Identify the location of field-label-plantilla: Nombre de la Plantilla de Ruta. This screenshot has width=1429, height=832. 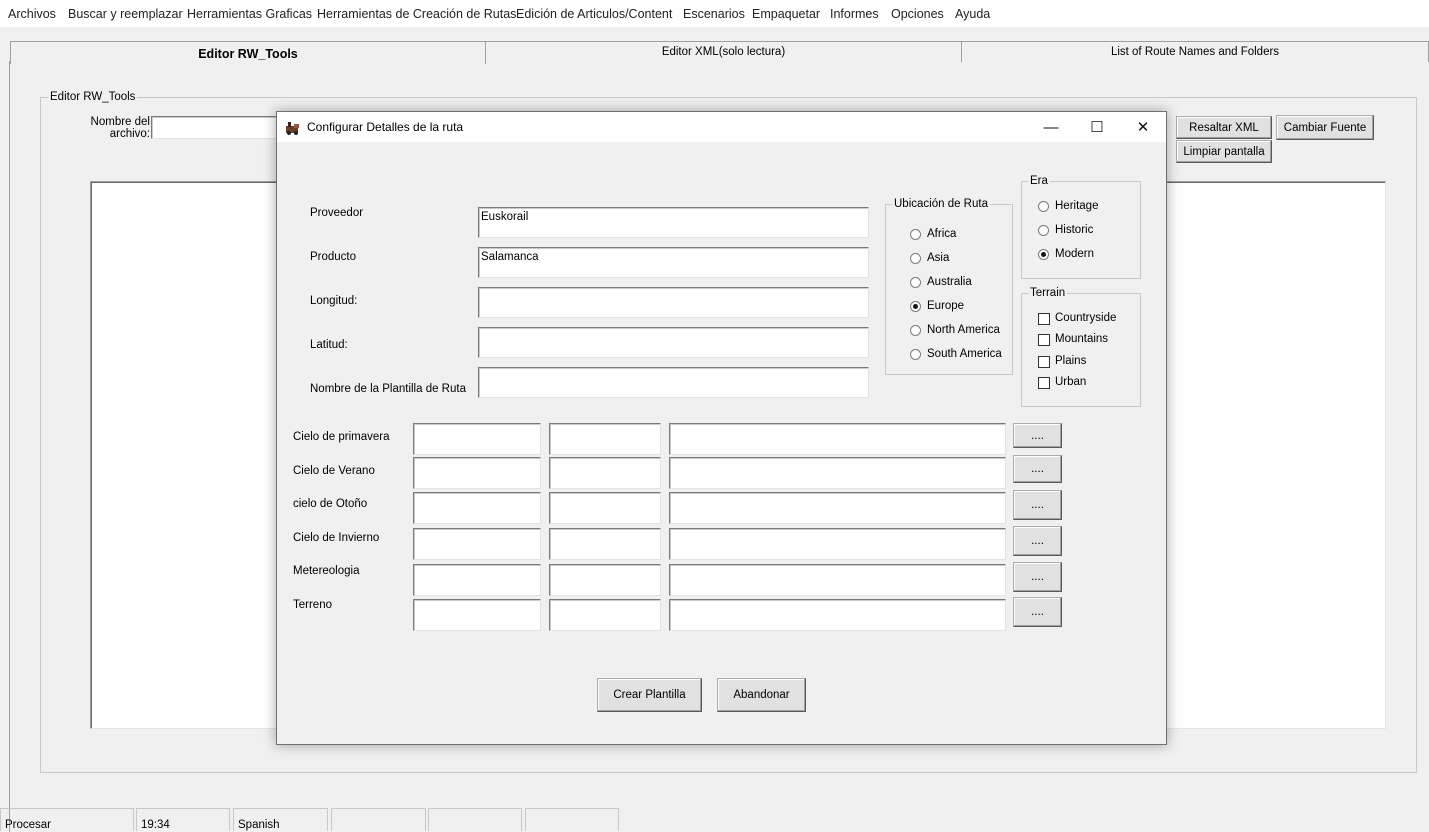
(388, 389).